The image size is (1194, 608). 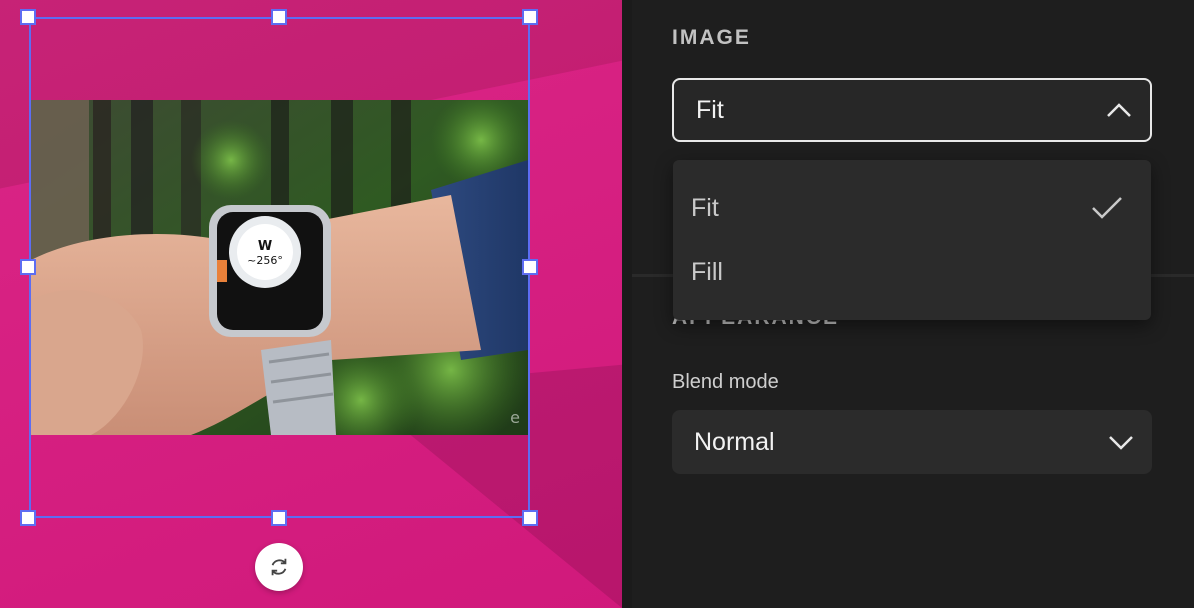 I want to click on panel-divider, so click(x=627, y=304).